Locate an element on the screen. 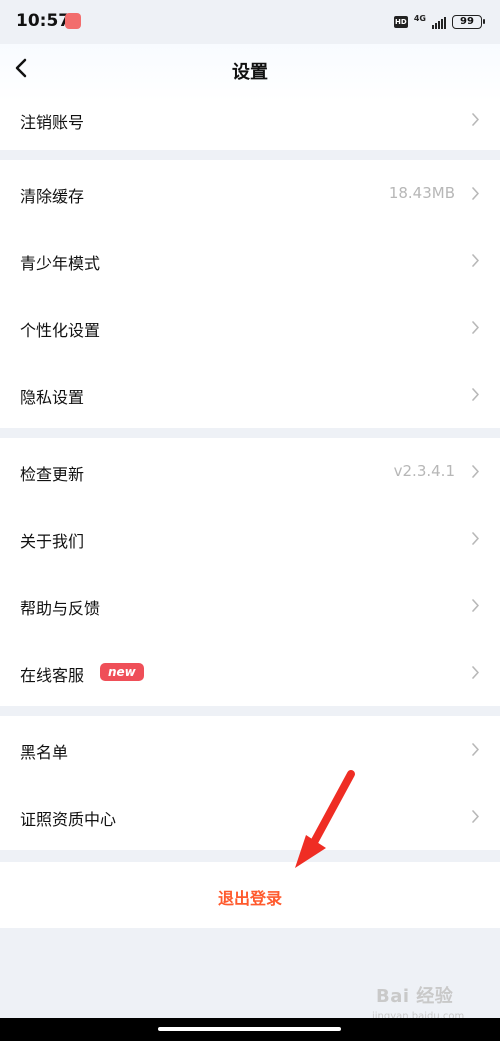 This screenshot has height=1041, width=500. signal-icon is located at coordinates (439, 22).